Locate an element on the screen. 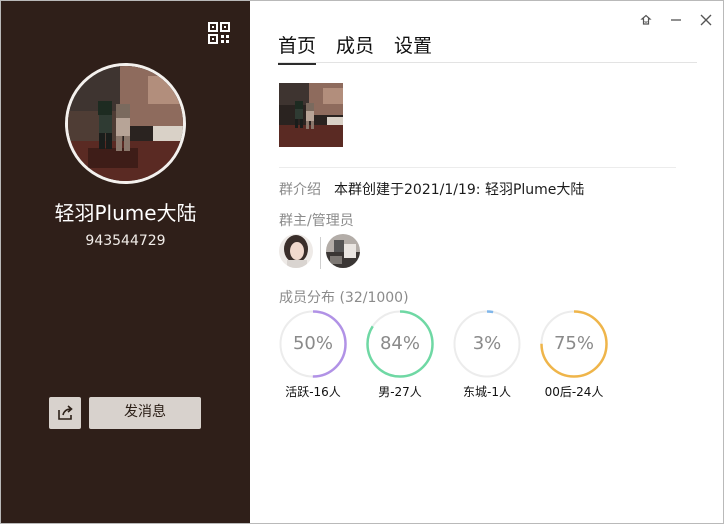 The width and height of the screenshot is (724, 524). owner-avatar is located at coordinates (296, 251).